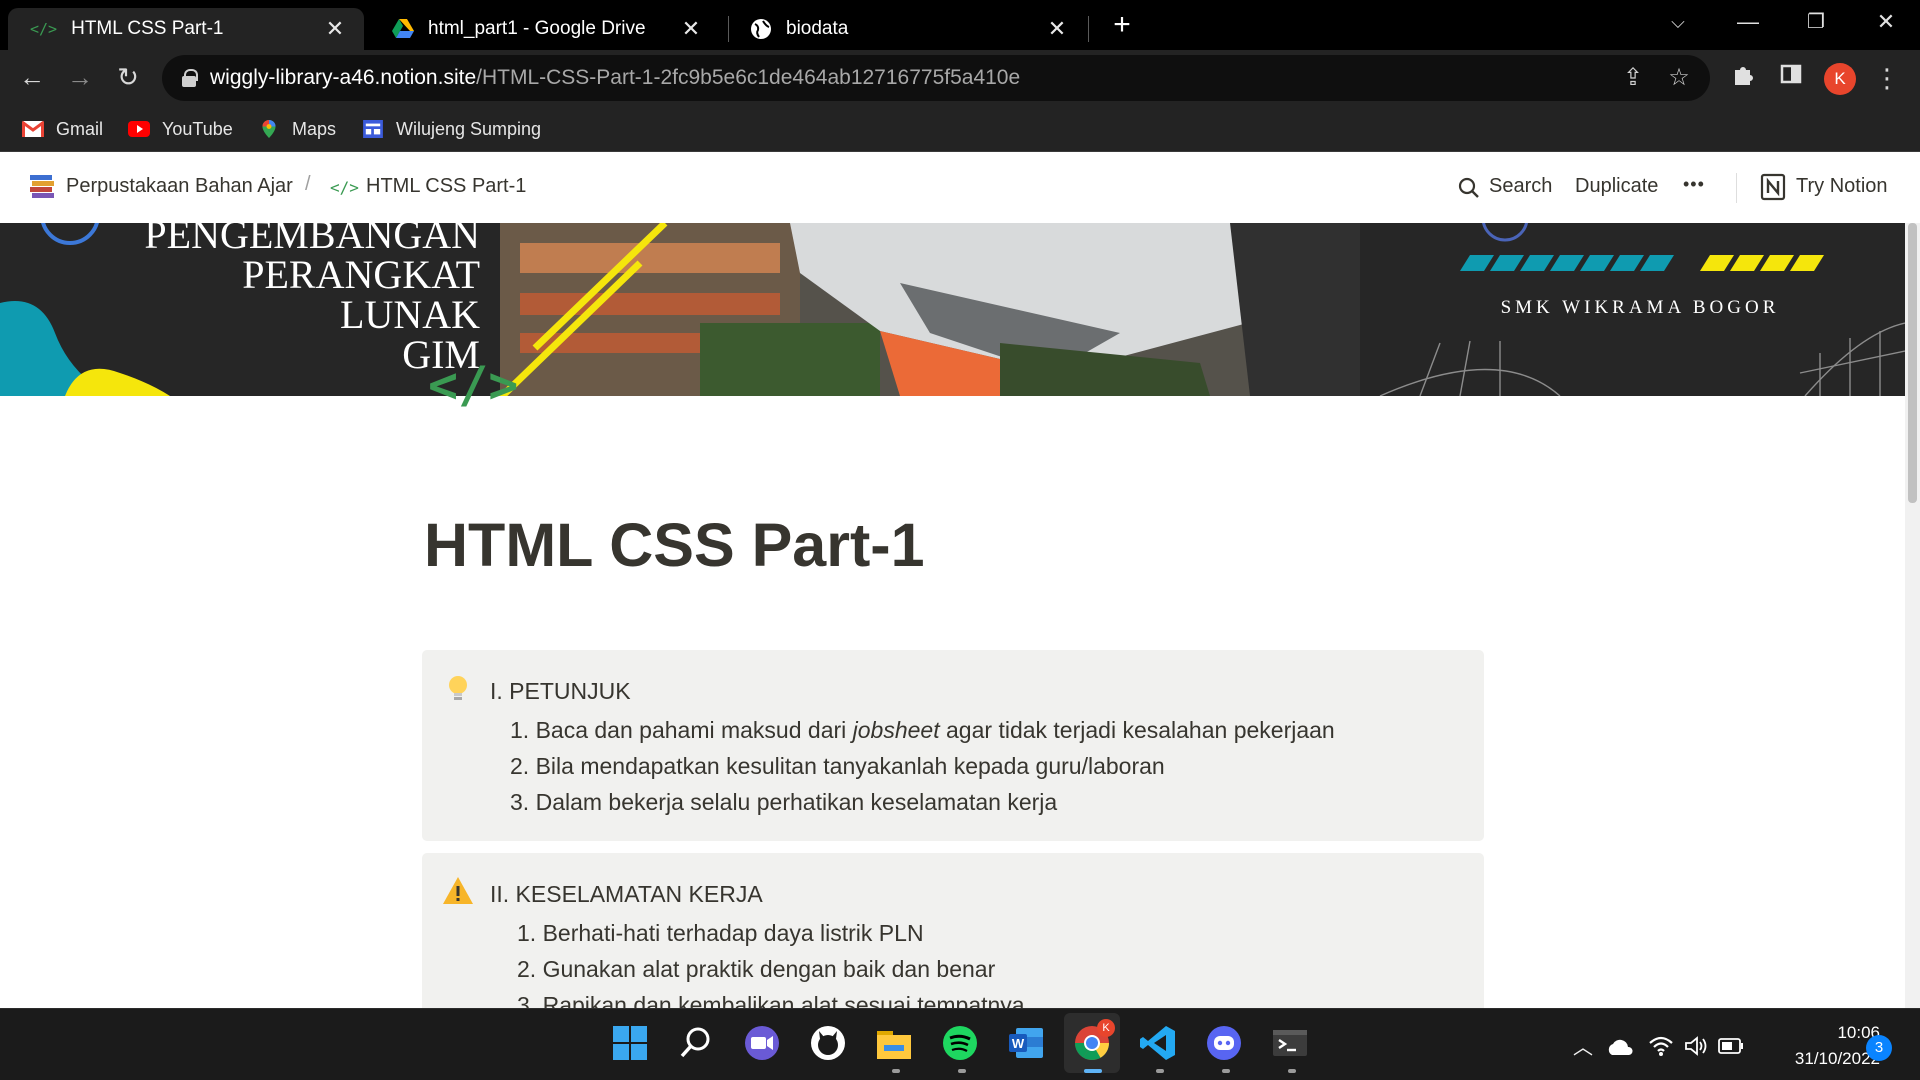 Image resolution: width=1920 pixels, height=1080 pixels. What do you see at coordinates (1816, 22) in the screenshot?
I see `restore-icon: ❐` at bounding box center [1816, 22].